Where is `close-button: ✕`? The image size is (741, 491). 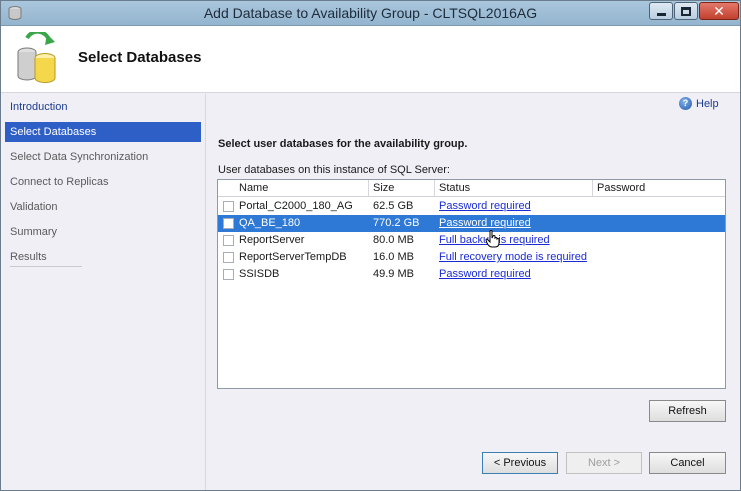
close-button: ✕ is located at coordinates (719, 11).